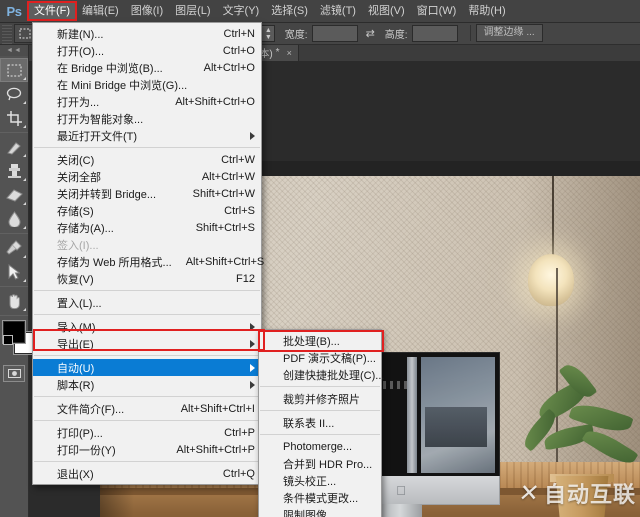 The height and width of the screenshot is (517, 640). Describe the element at coordinates (97, 136) in the screenshot. I see `menu-row-label: 最近打开文件(T)` at that location.